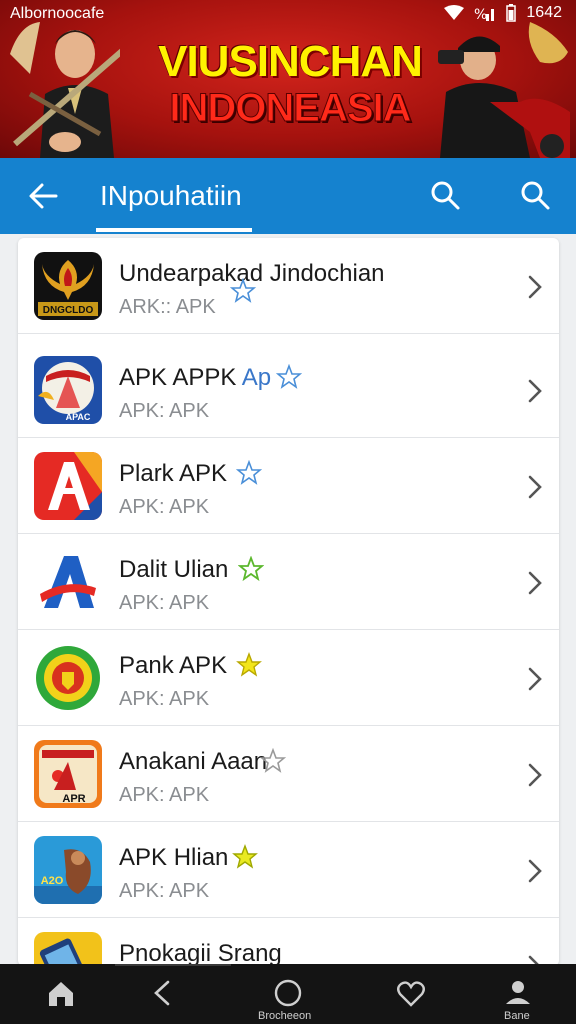  Describe the element at coordinates (167, 307) in the screenshot. I see `app-subtitle: ARK:: APK` at that location.